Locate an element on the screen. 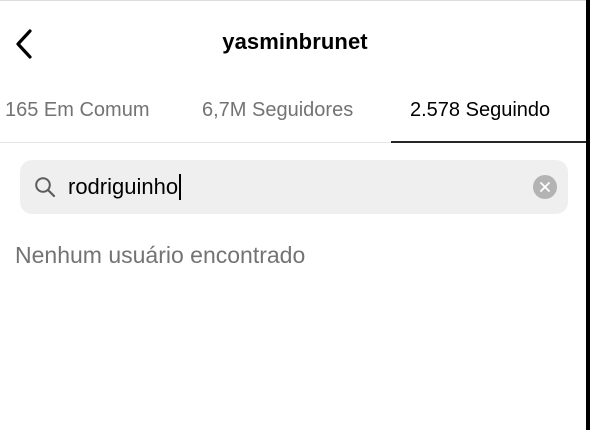  clear-search-button is located at coordinates (545, 187).